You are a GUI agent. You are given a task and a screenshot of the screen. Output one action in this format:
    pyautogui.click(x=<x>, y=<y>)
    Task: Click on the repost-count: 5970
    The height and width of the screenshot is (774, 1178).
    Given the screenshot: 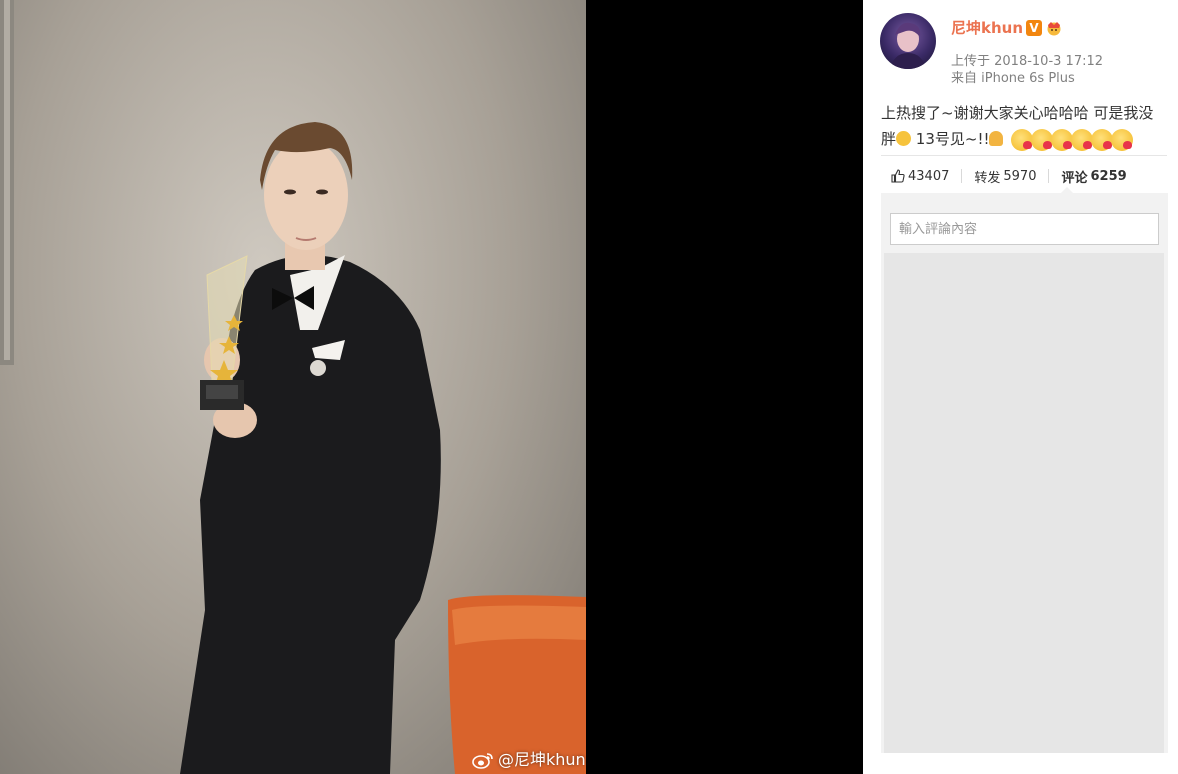 What is the action you would take?
    pyautogui.click(x=1020, y=176)
    